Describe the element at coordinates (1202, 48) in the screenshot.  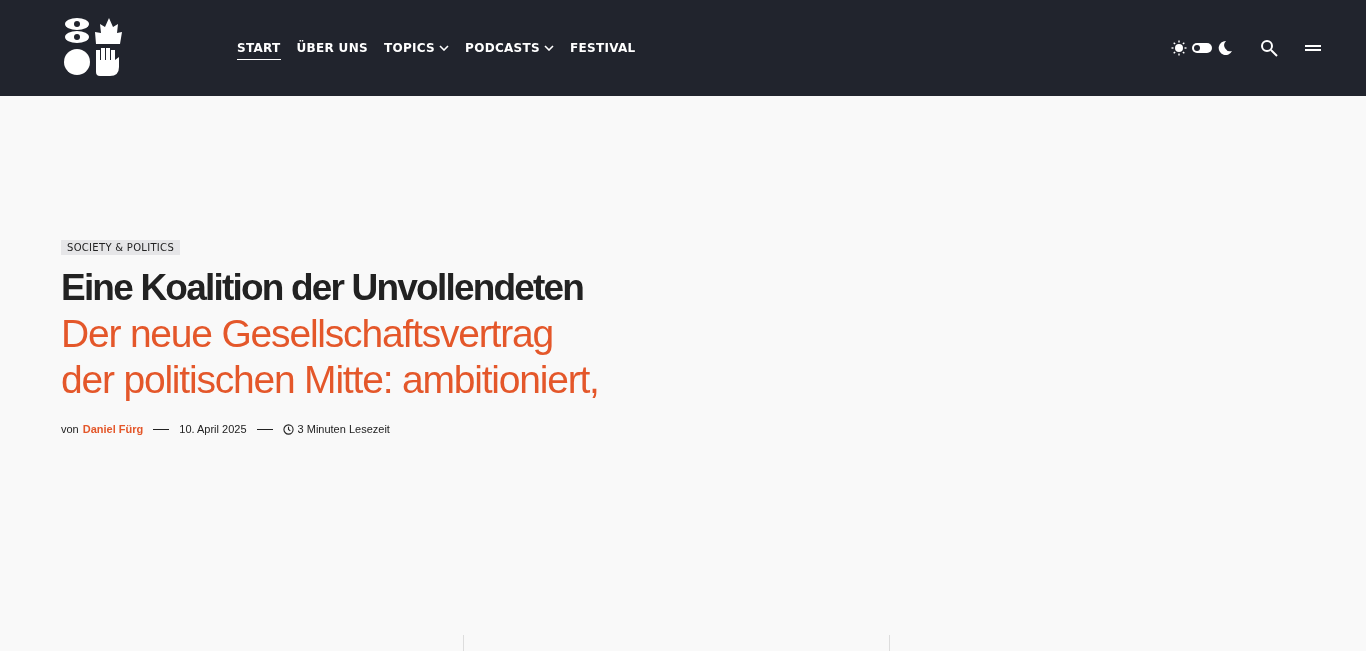
I see `theme-toggle` at that location.